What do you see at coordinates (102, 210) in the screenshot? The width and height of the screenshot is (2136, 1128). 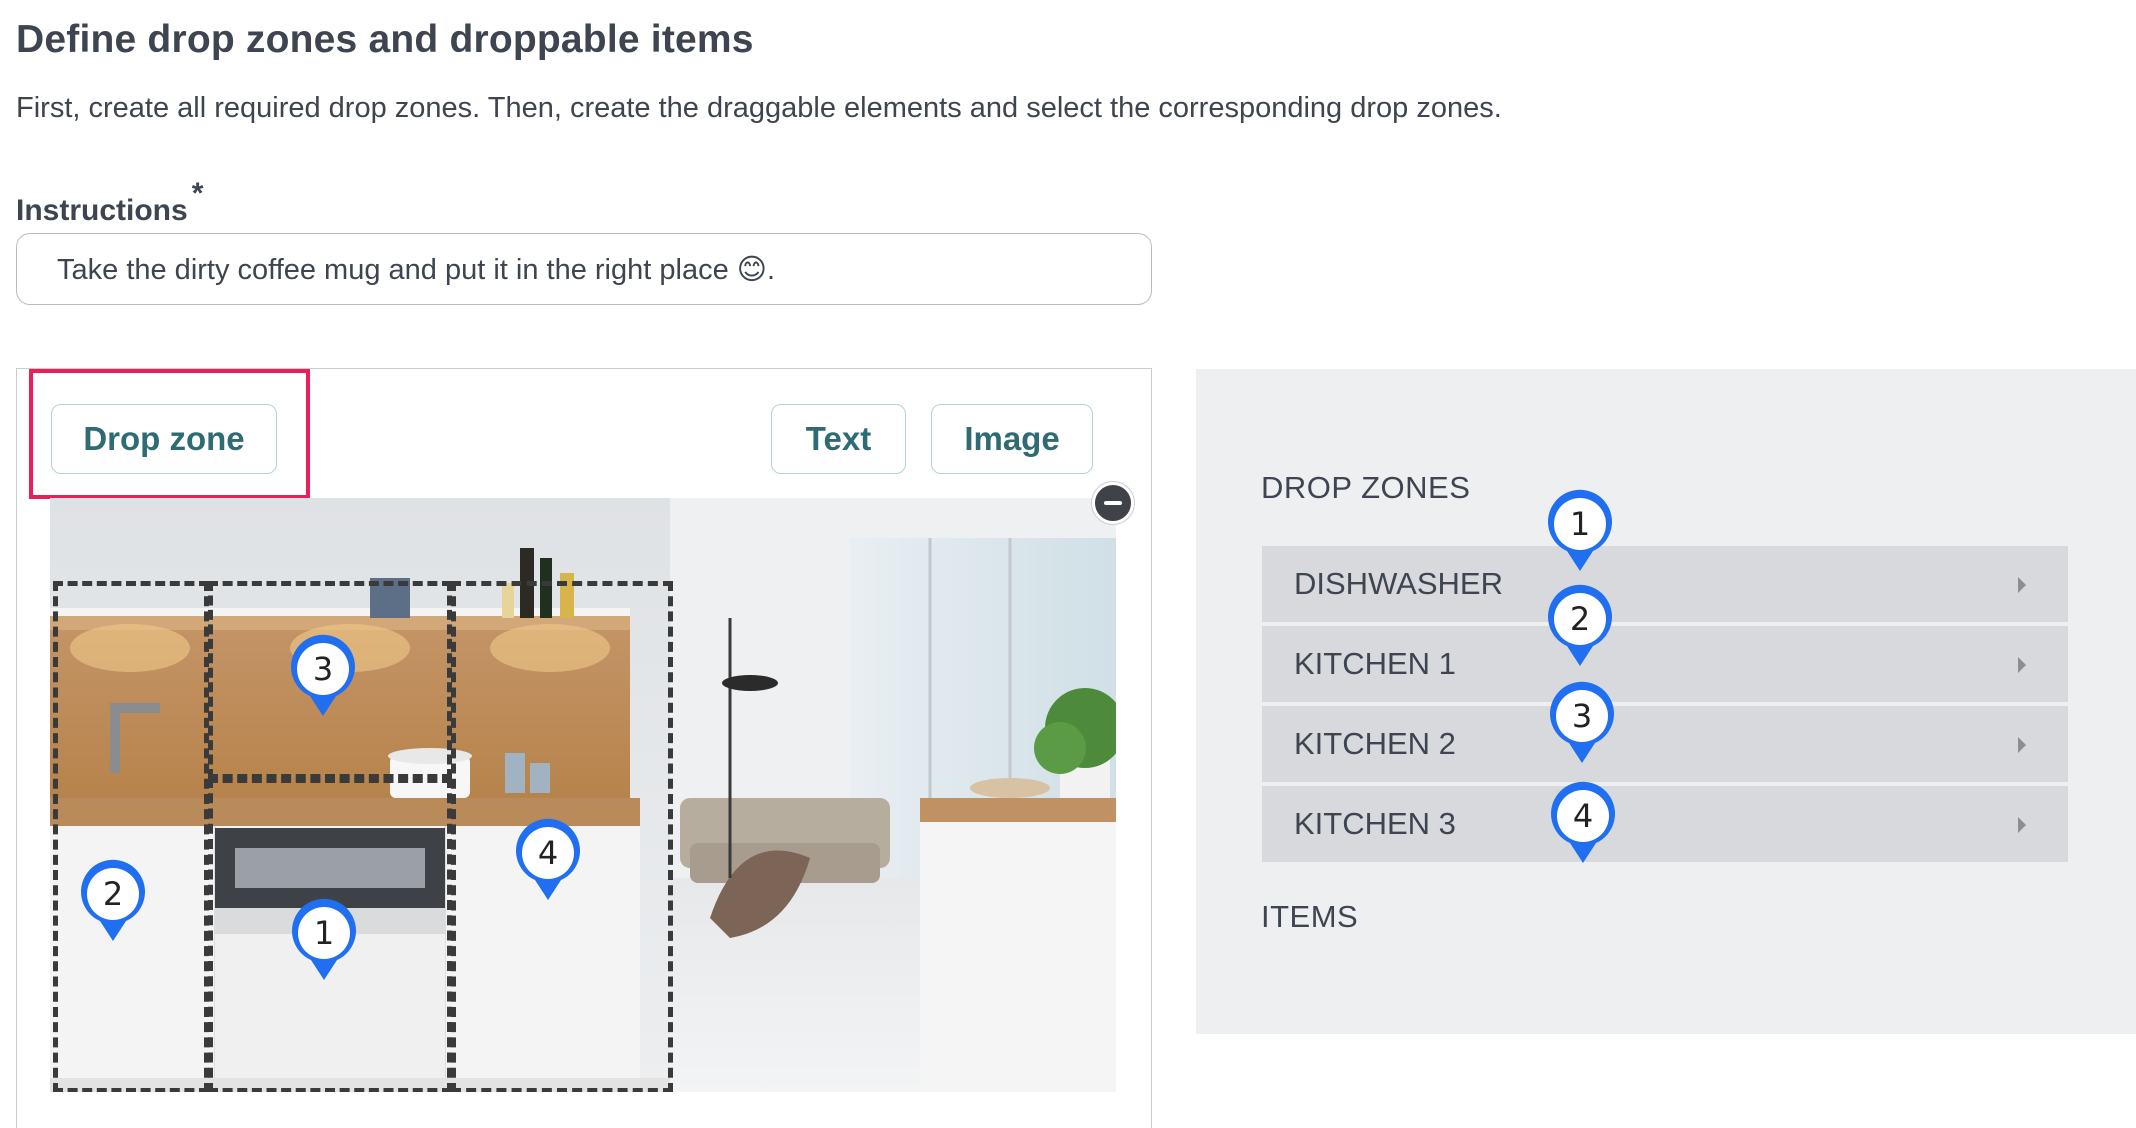 I see `instructions-label-text: Instructions` at bounding box center [102, 210].